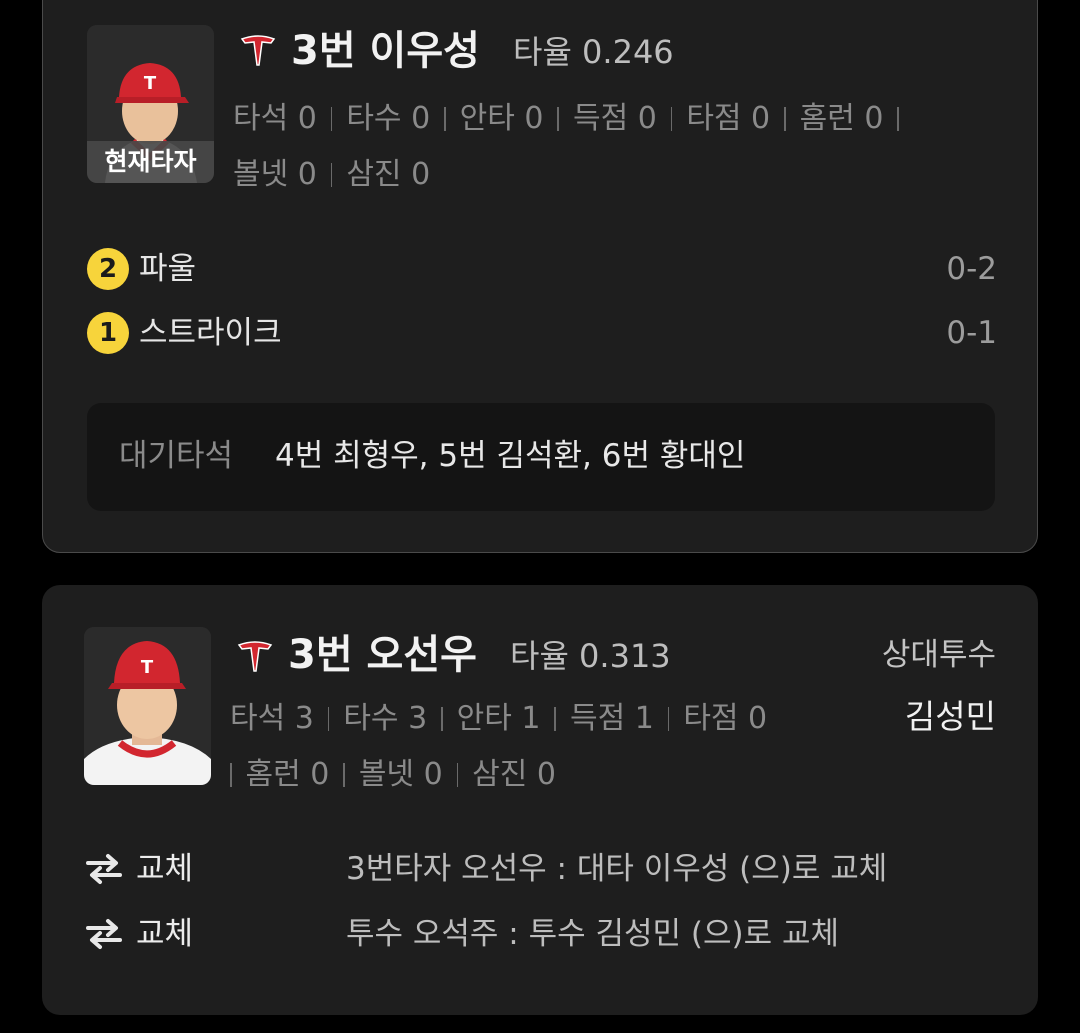 This screenshot has height=1033, width=1080. Describe the element at coordinates (950, 717) in the screenshot. I see `opponent-pitcher-name: 김성민` at that location.